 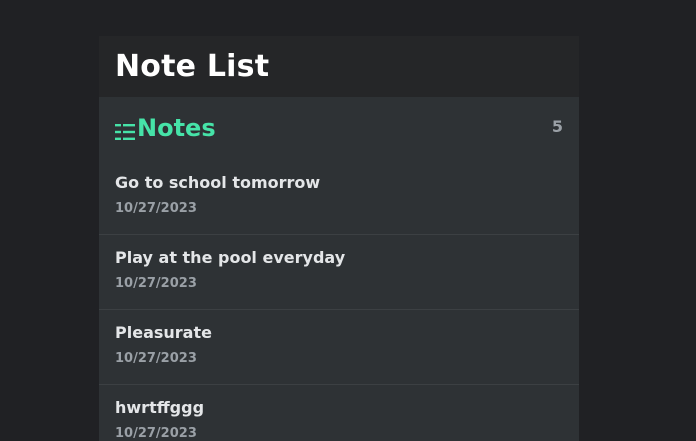 I want to click on list-icon, so click(x=125, y=129).